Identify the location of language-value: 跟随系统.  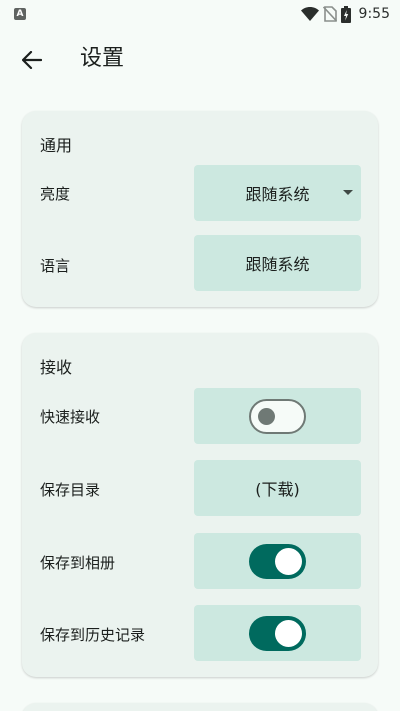
(277, 264).